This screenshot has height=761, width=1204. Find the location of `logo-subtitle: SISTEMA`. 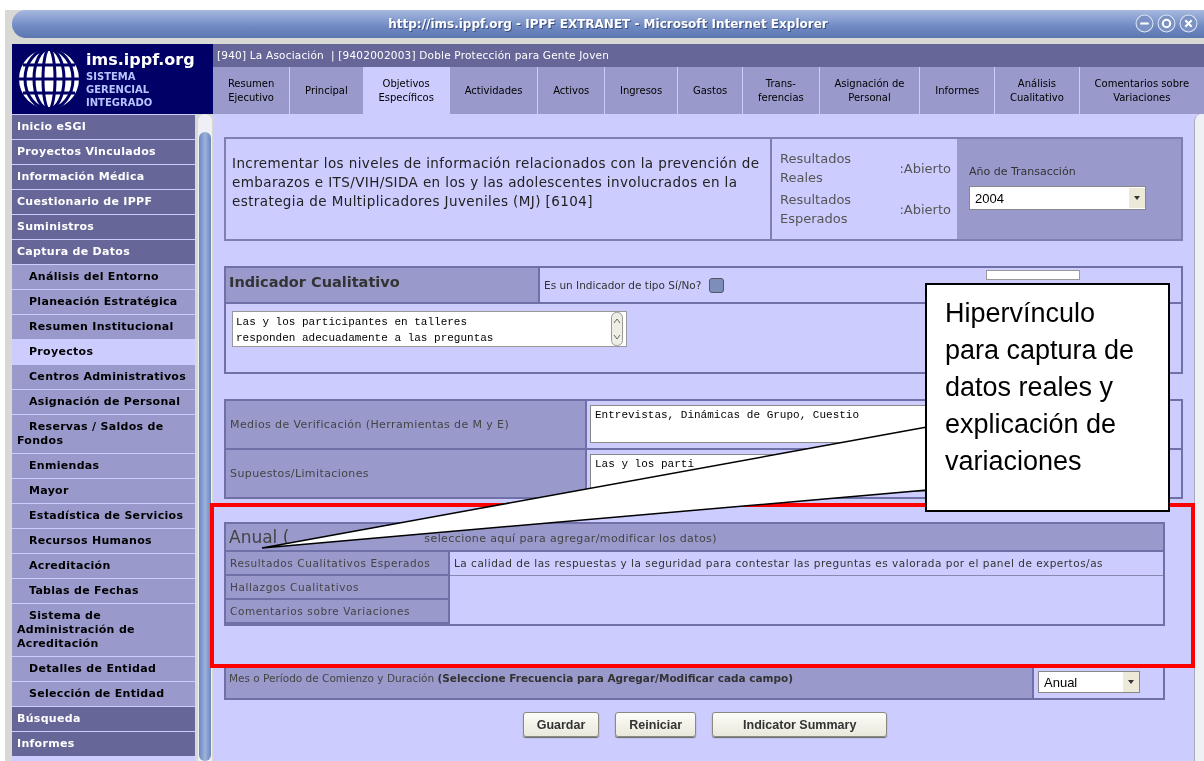

logo-subtitle: SISTEMA is located at coordinates (111, 76).